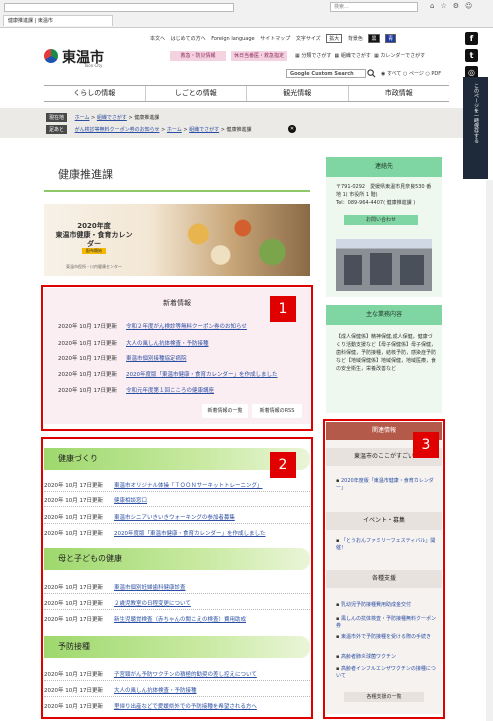  What do you see at coordinates (371, 73) in the screenshot?
I see `search-icon` at bounding box center [371, 73].